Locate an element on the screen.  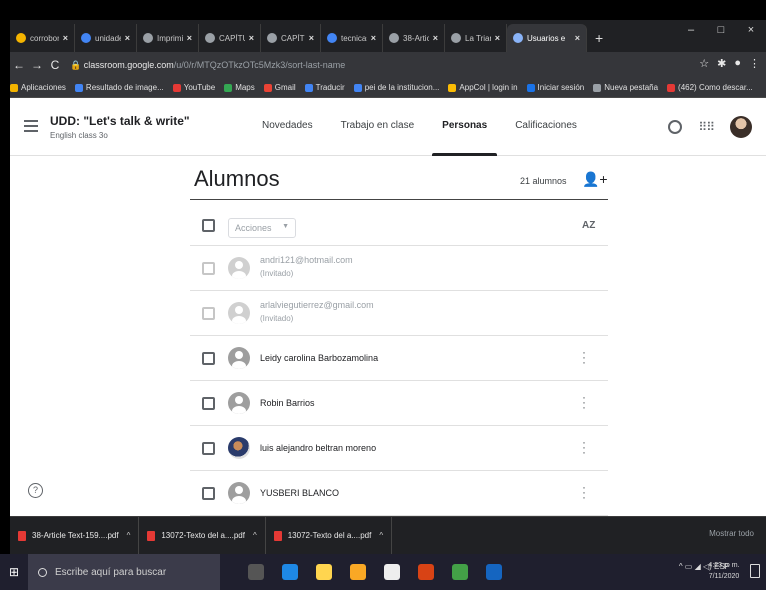
select-all-checkbox is located at coordinates (208, 225).